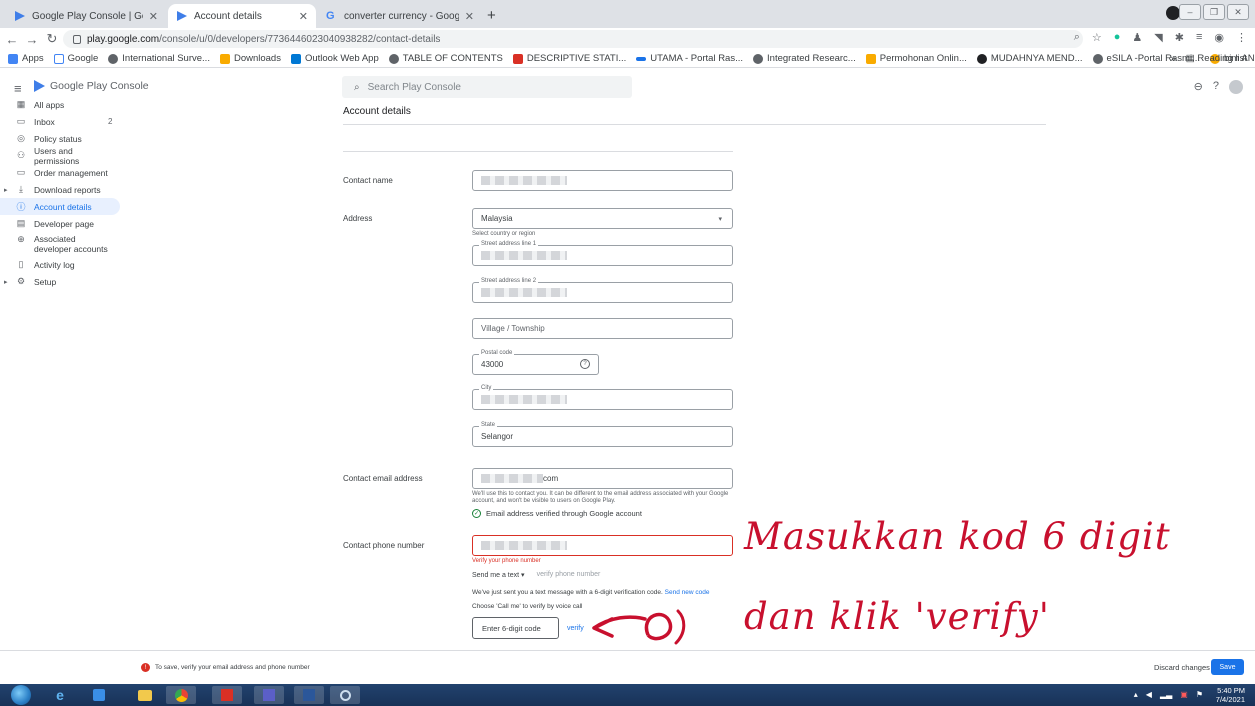 Image resolution: width=1255 pixels, height=706 pixels. Describe the element at coordinates (21, 695) in the screenshot. I see `start-button` at that location.